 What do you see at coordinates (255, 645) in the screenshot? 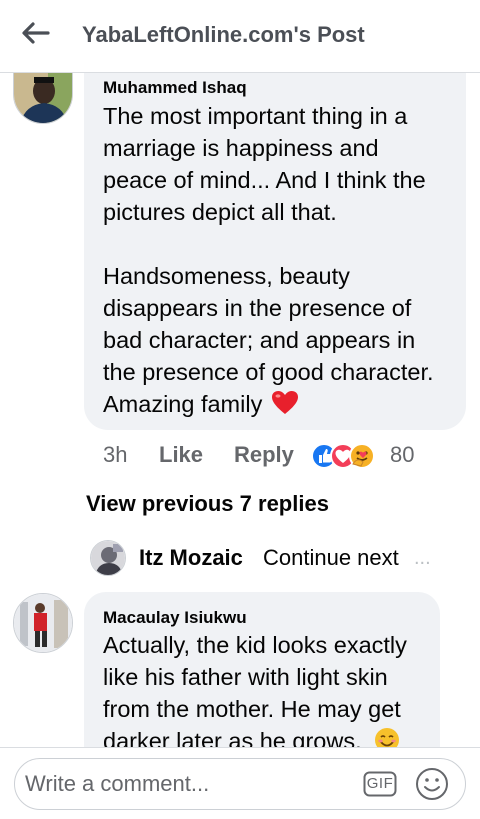
I see `comment-line: Actually, the kid looks exactly` at bounding box center [255, 645].